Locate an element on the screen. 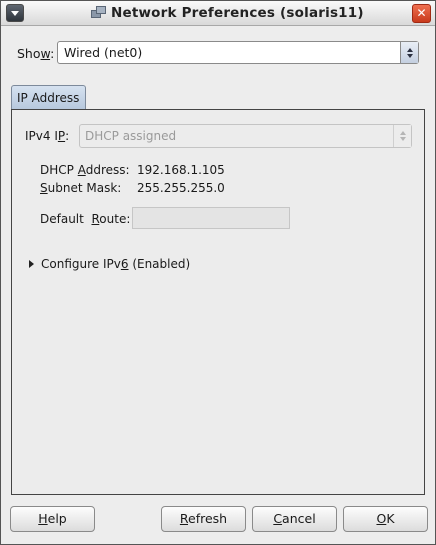 This screenshot has height=545, width=436. ipv4-ip-label: IPv4 IP: is located at coordinates (47, 136).